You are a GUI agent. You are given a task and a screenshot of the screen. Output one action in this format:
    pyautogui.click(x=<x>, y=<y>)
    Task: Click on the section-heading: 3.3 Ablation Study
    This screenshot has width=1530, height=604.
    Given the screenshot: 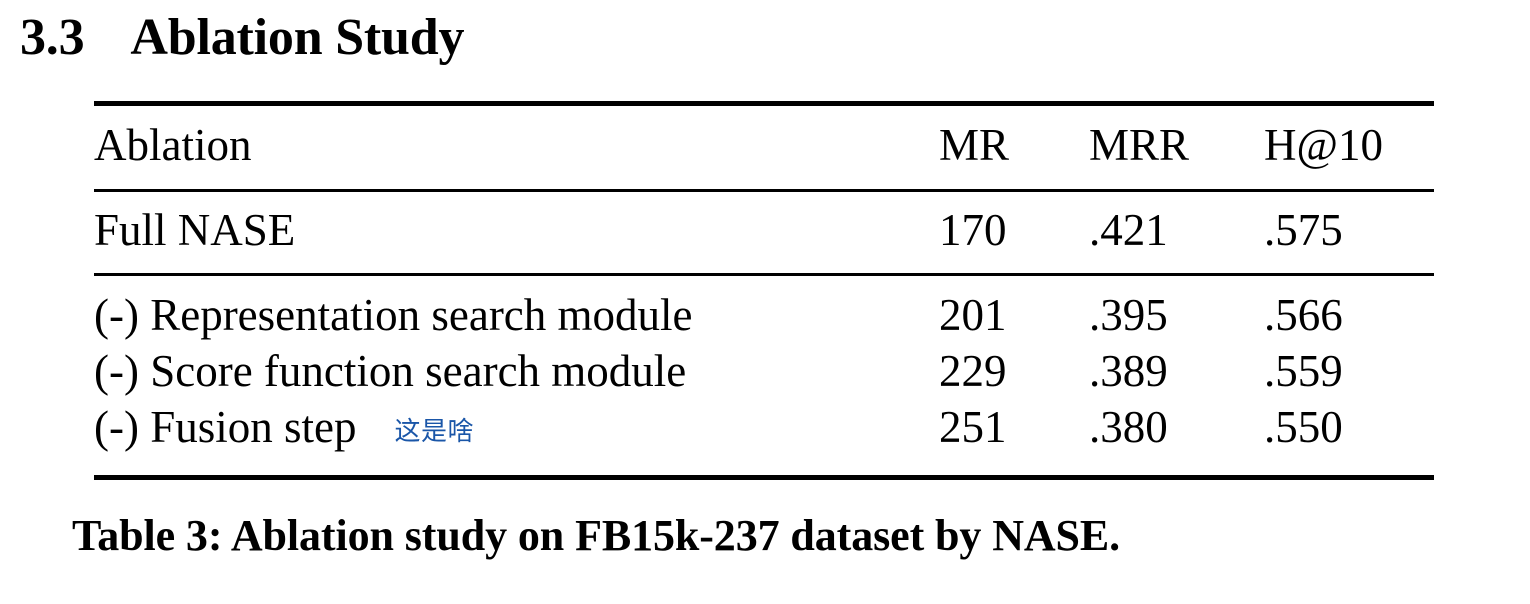 What is the action you would take?
    pyautogui.click(x=242, y=38)
    